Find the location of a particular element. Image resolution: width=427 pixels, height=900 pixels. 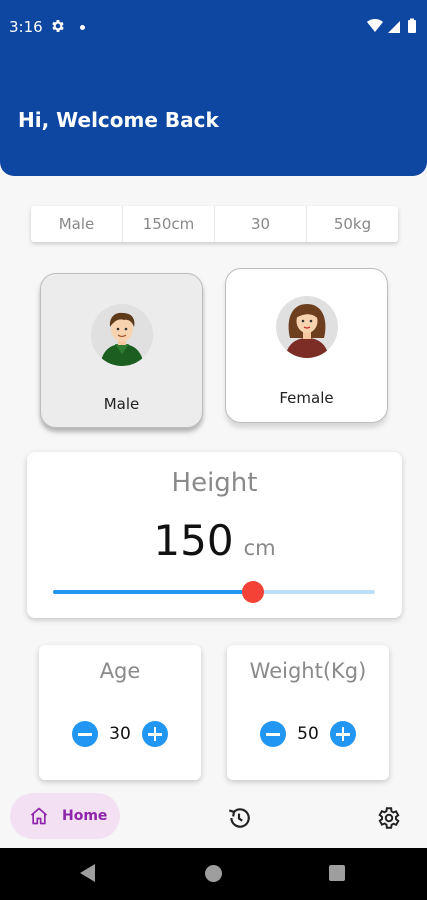

age-stepper: 30 is located at coordinates (120, 734).